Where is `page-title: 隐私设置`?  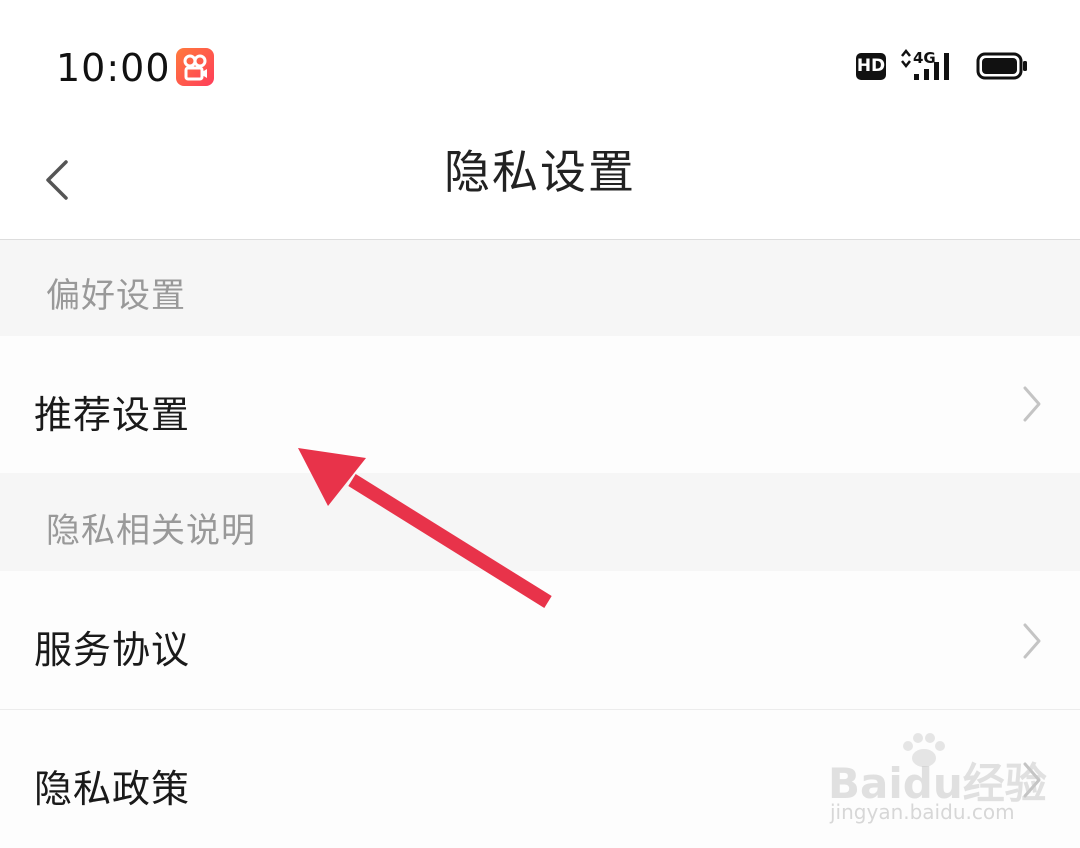
page-title: 隐私设置 is located at coordinates (540, 172).